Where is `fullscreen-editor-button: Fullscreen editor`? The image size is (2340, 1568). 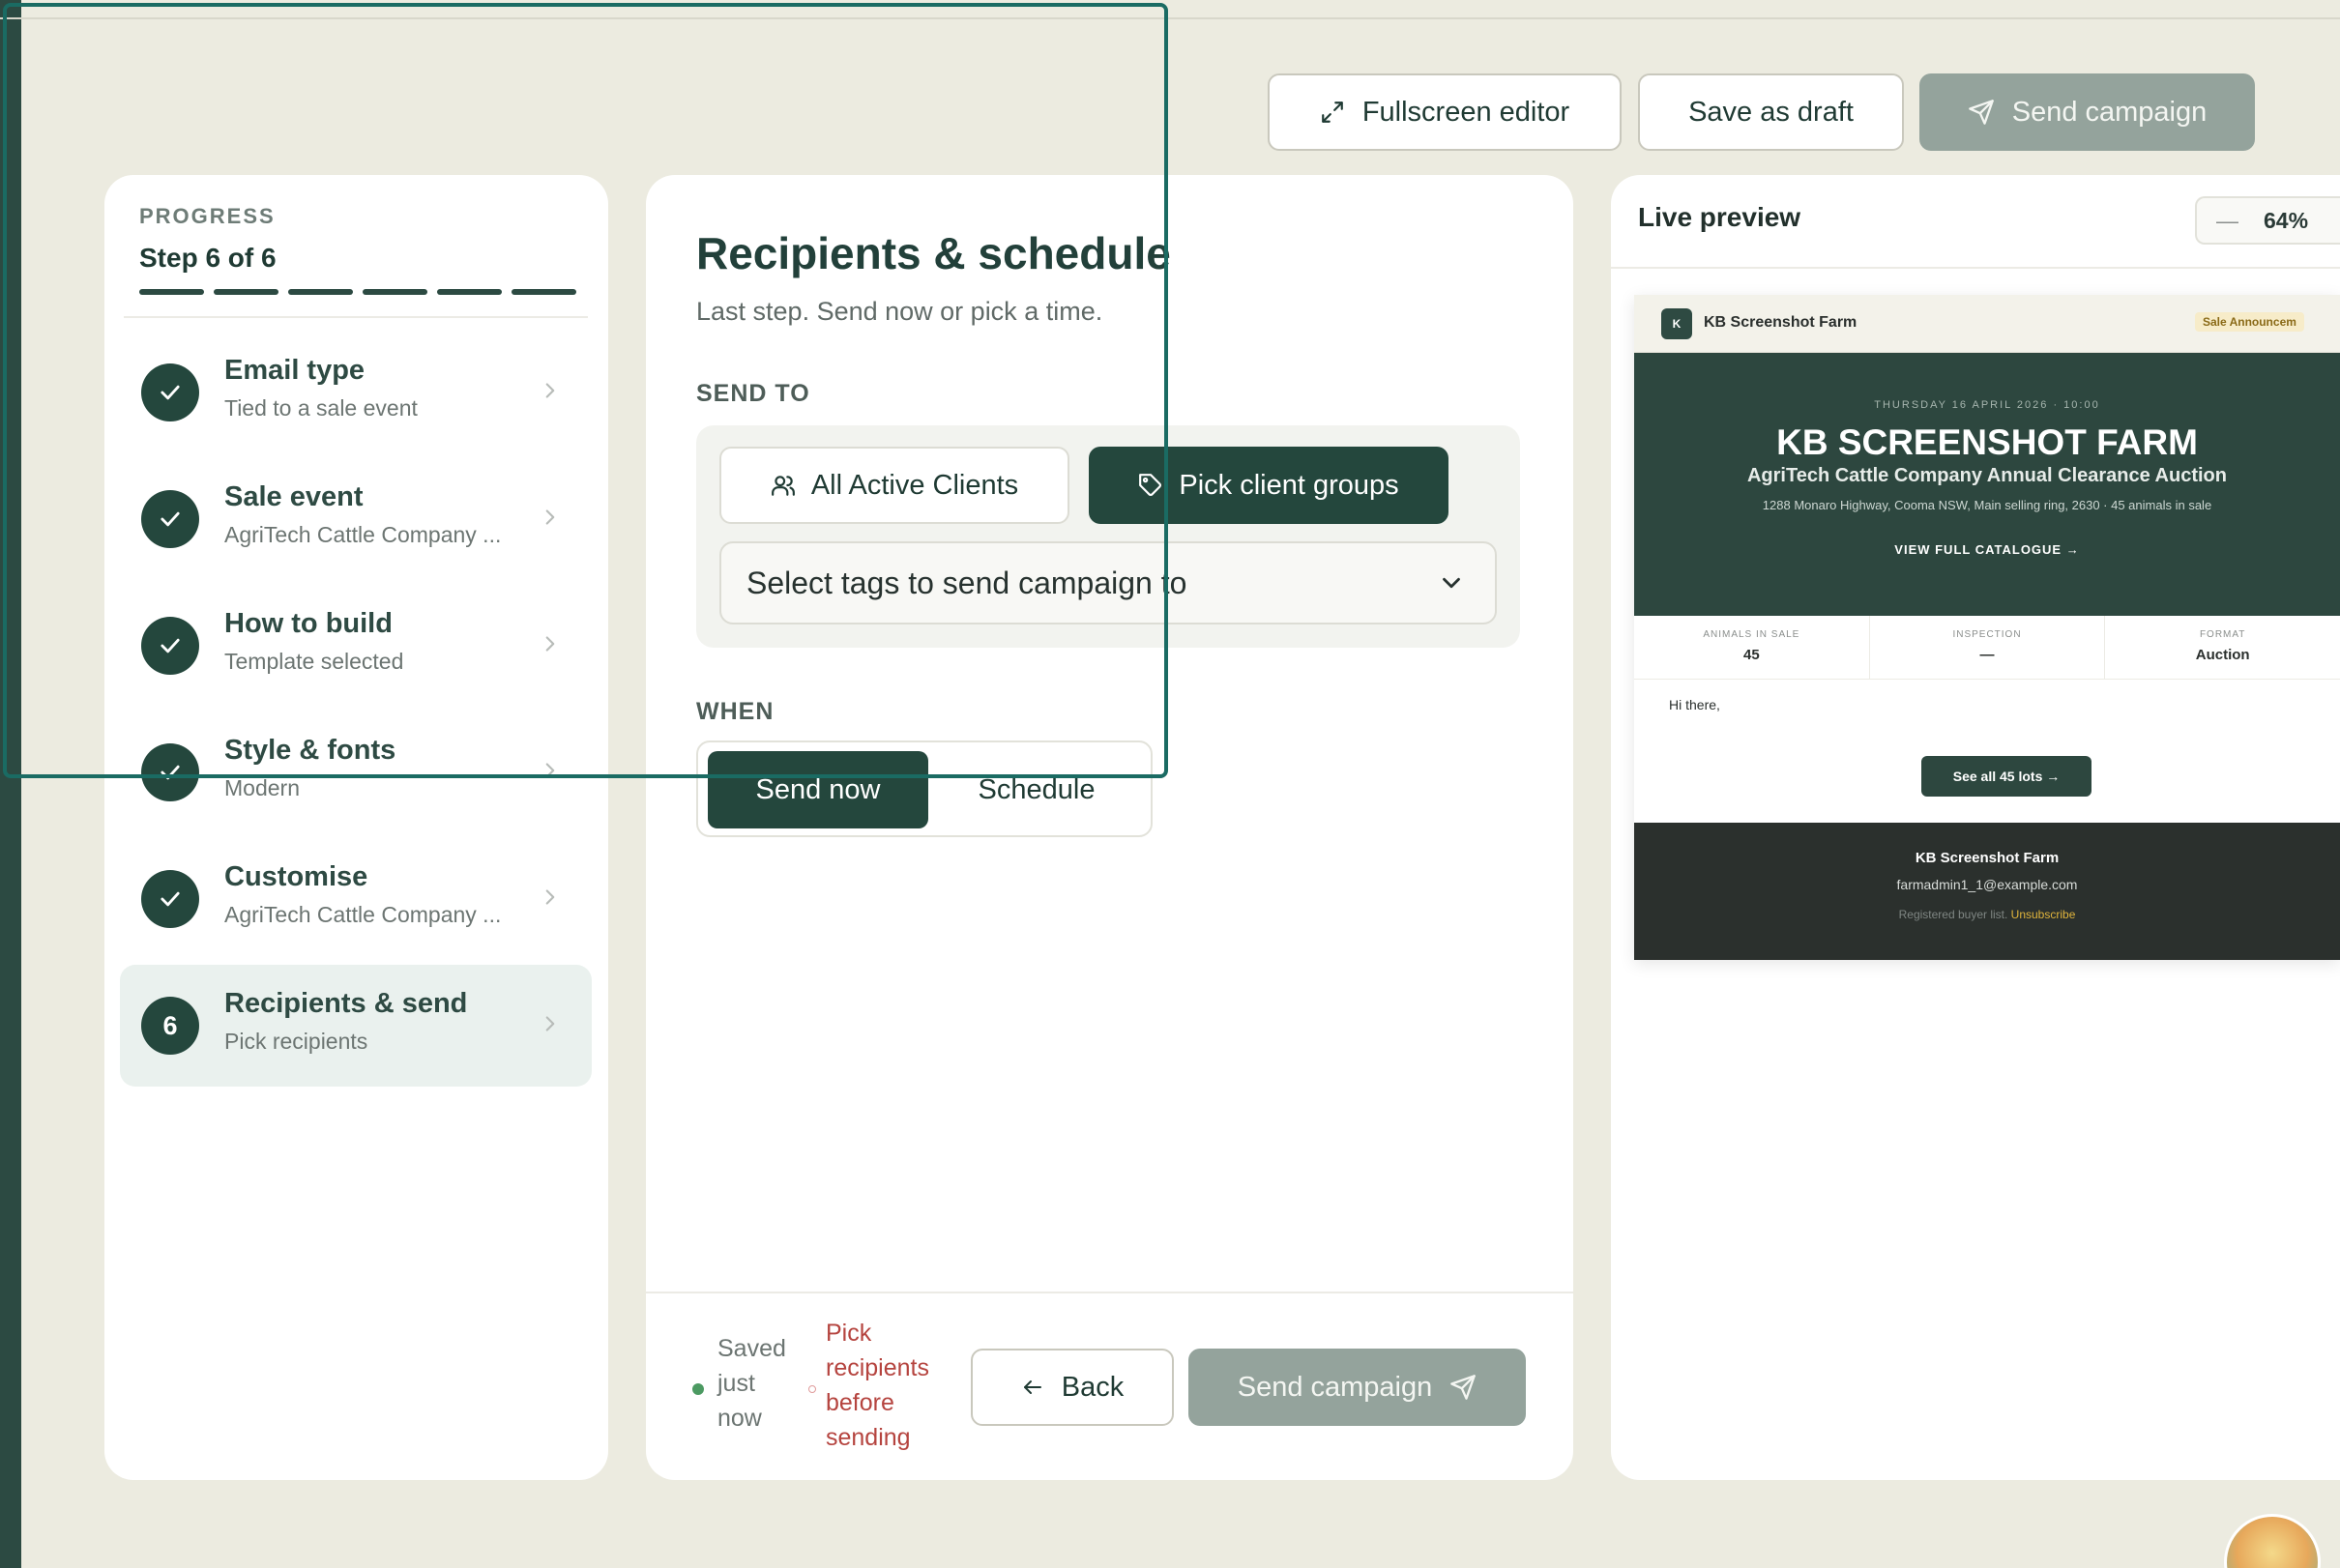 fullscreen-editor-button: Fullscreen editor is located at coordinates (1445, 112).